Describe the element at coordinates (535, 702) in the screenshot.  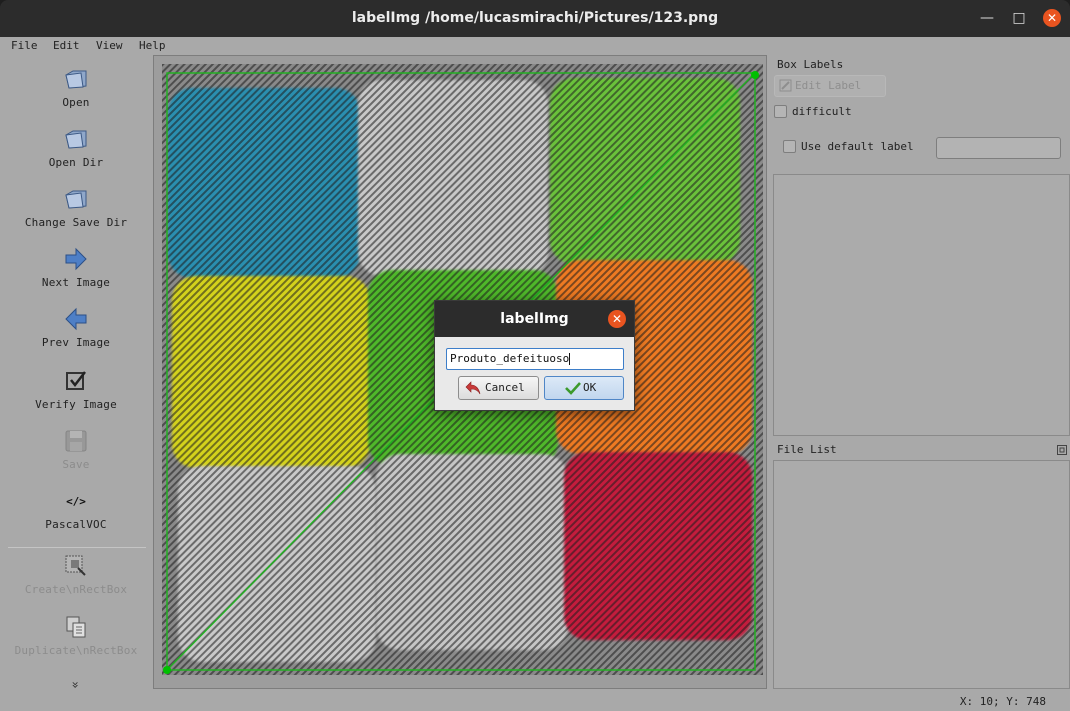
I see `statusbar: X: 10; Y: 748` at that location.